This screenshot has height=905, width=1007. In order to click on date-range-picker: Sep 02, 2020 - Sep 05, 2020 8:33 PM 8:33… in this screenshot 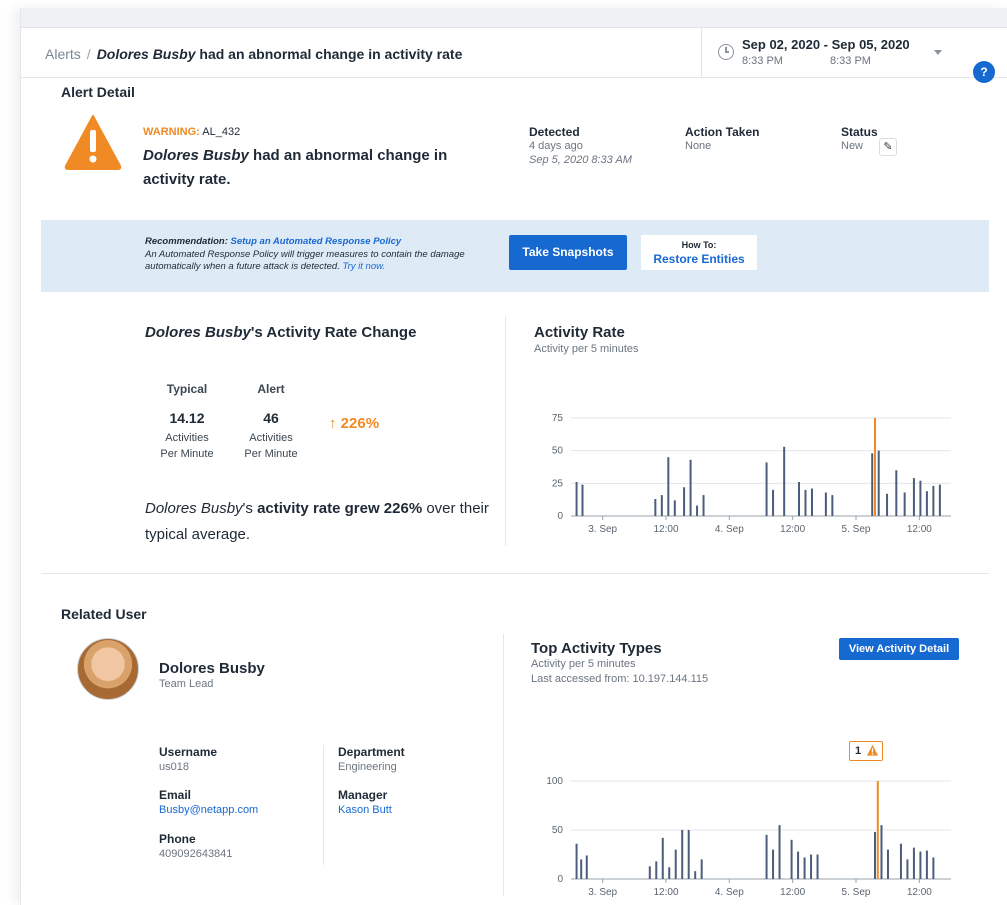, I will do `click(831, 53)`.